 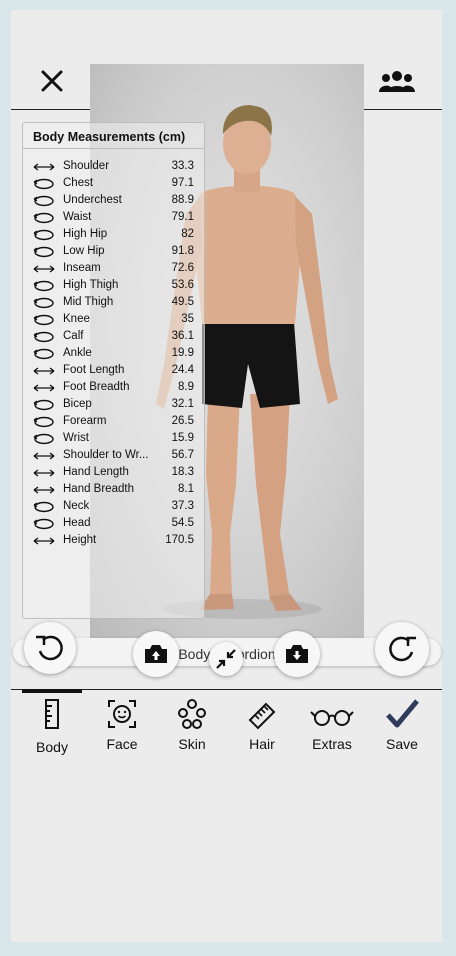 What do you see at coordinates (332, 718) in the screenshot?
I see `glasses-icon` at bounding box center [332, 718].